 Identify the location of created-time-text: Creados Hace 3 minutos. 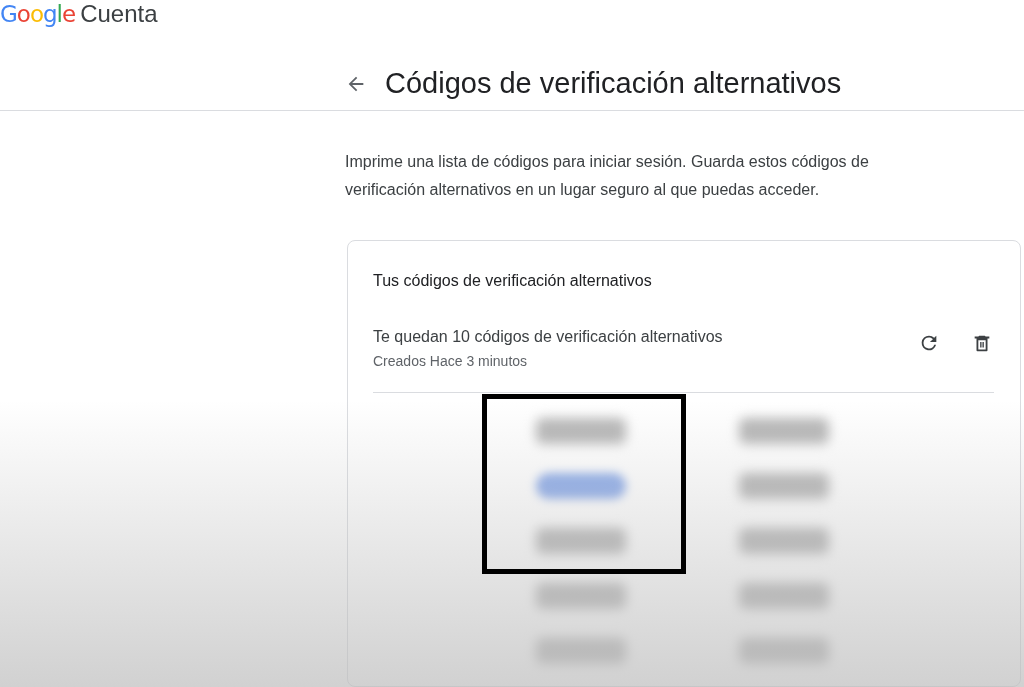
(450, 361).